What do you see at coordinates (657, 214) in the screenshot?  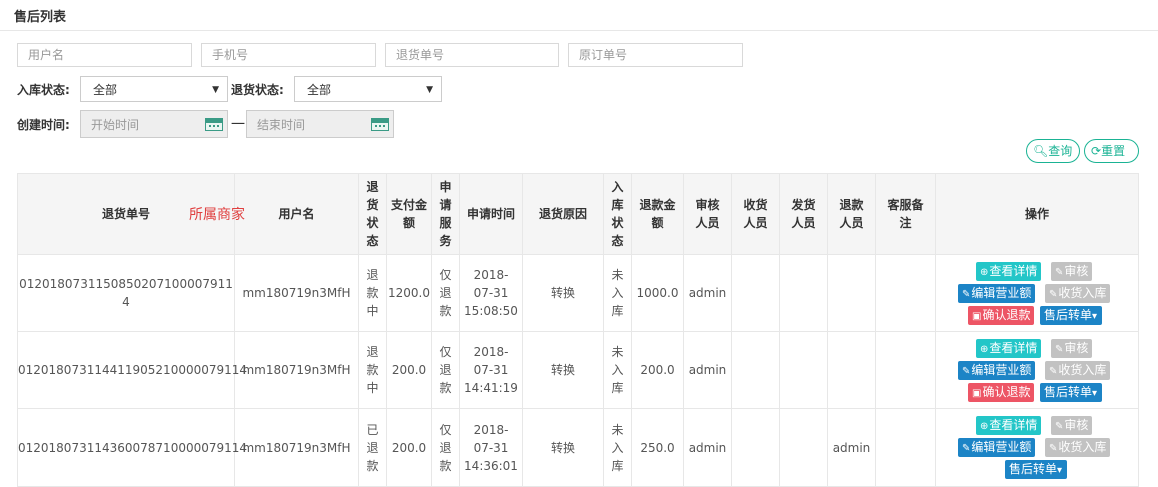 I see `header-refund: 退款金 额` at bounding box center [657, 214].